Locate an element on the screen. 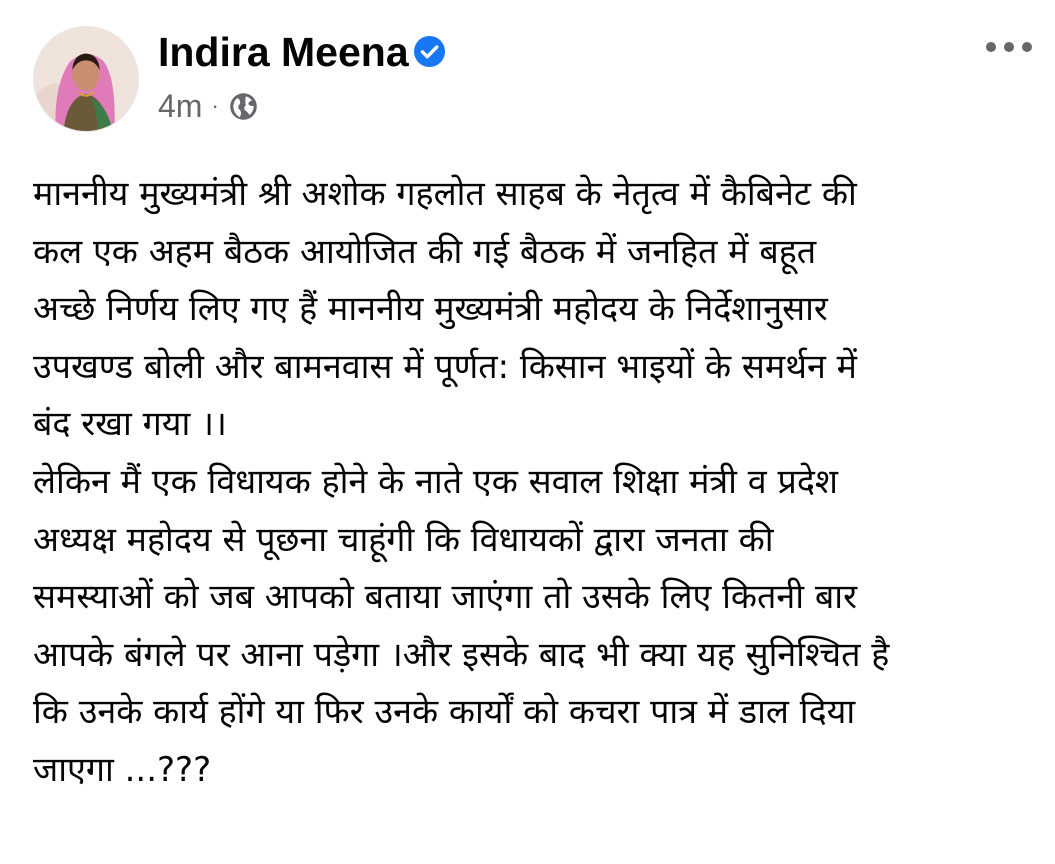 Image resolution: width=1055 pixels, height=864 pixels. more-options-icon is located at coordinates (1009, 47).